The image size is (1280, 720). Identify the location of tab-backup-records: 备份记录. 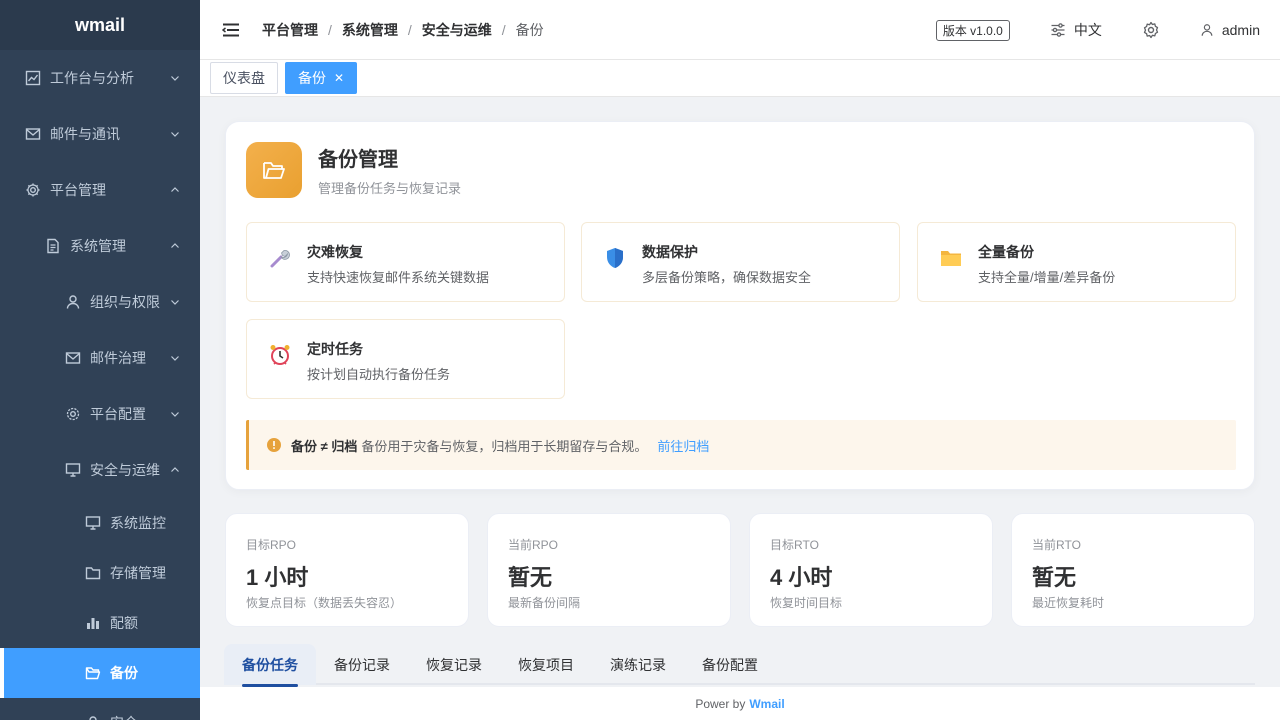
(362, 664).